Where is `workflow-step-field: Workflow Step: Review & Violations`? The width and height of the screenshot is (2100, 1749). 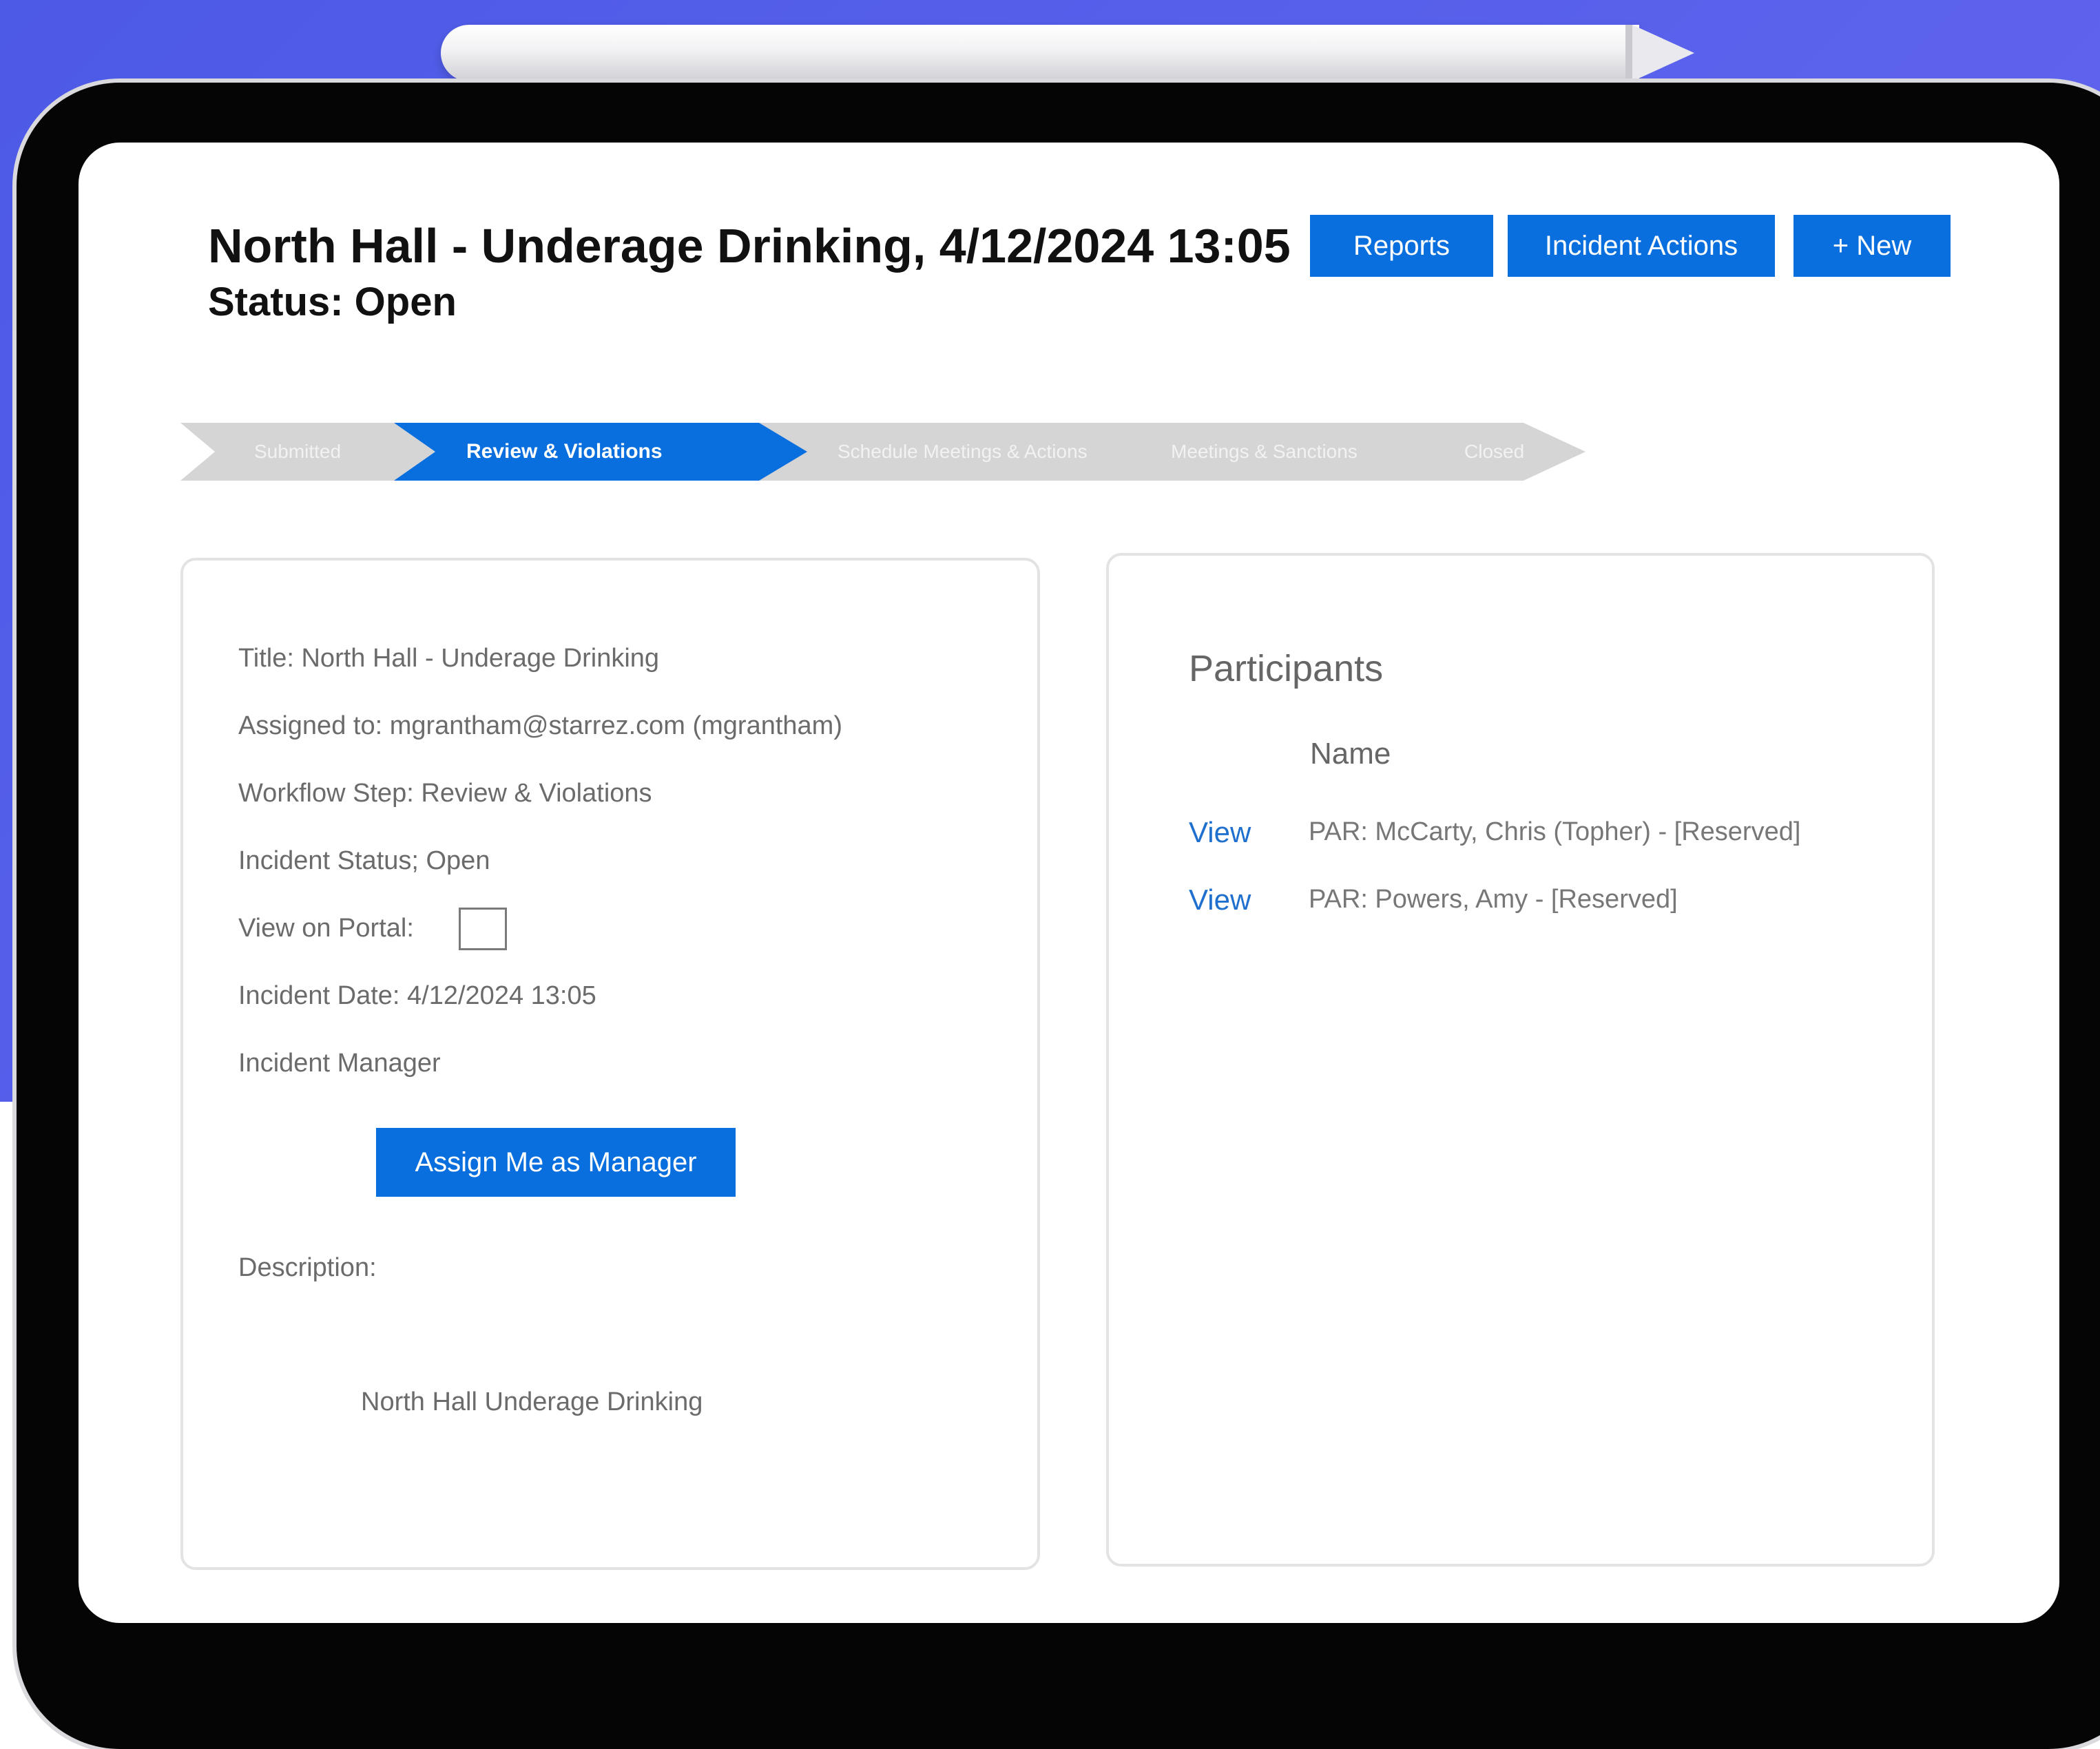 workflow-step-field: Workflow Step: Review & Violations is located at coordinates (445, 793).